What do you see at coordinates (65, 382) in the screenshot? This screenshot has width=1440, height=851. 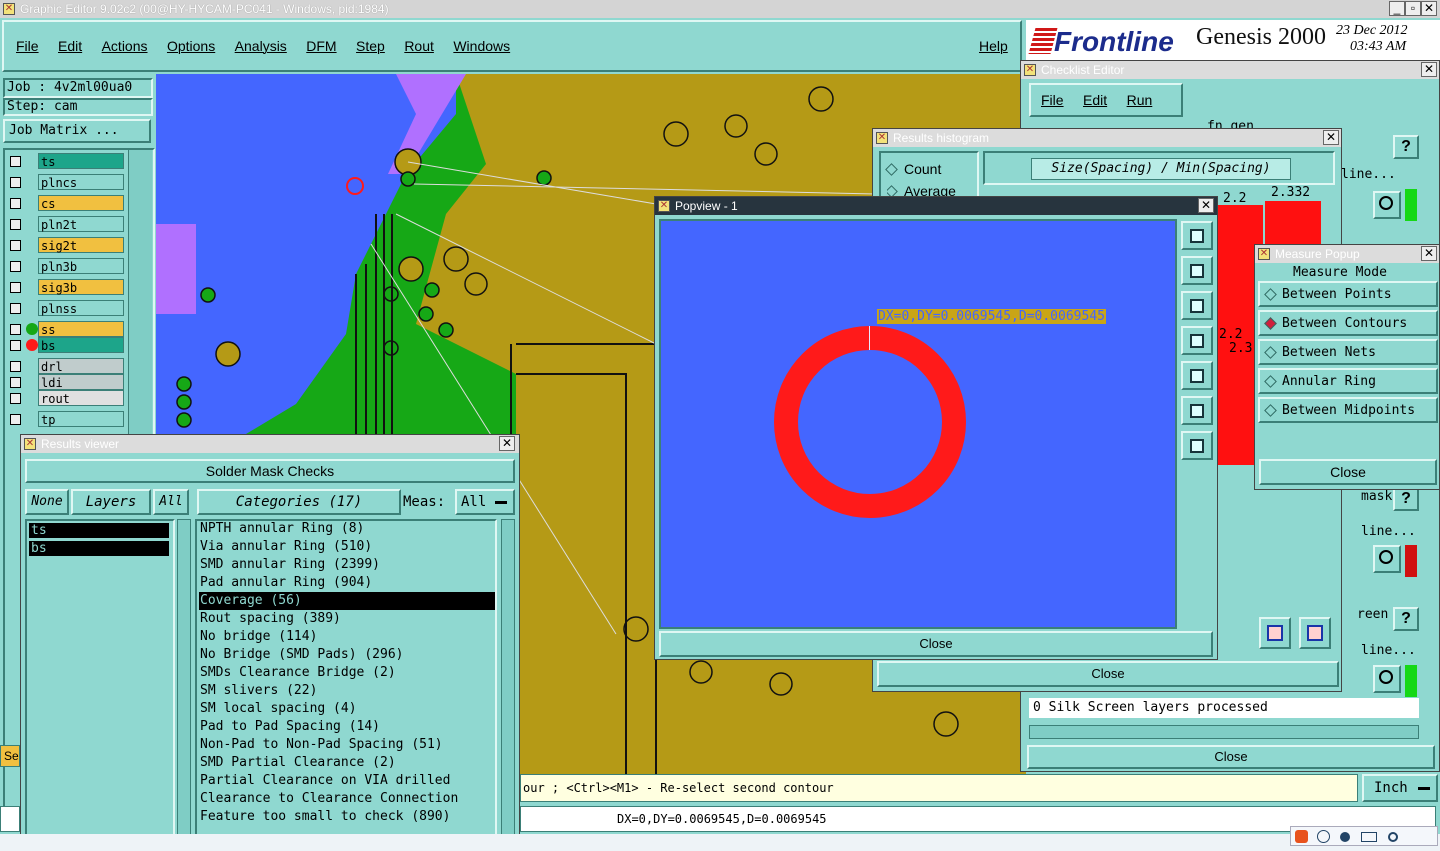 I see `layer-row-ldi: ldi` at bounding box center [65, 382].